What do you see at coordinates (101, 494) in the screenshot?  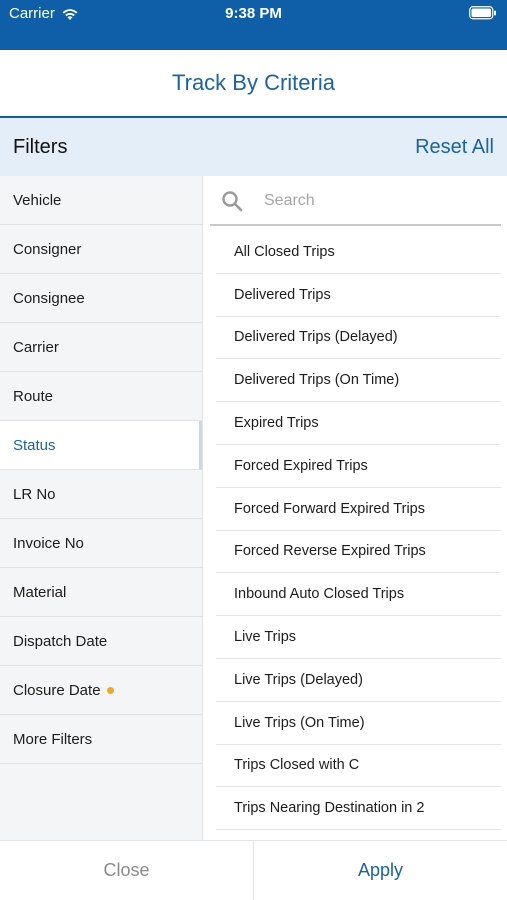 I see `sidebar-item-lr-no: LR No` at bounding box center [101, 494].